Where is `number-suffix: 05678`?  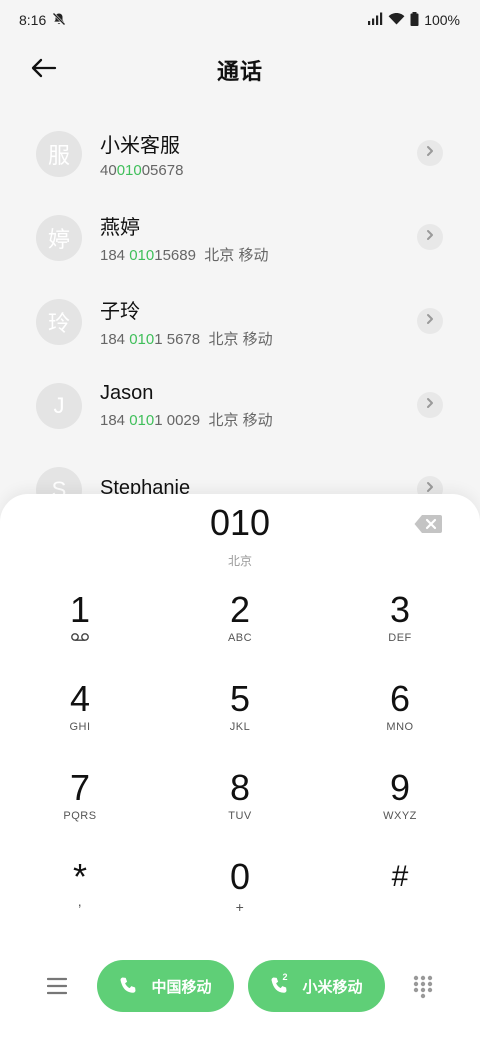 number-suffix: 05678 is located at coordinates (162, 170).